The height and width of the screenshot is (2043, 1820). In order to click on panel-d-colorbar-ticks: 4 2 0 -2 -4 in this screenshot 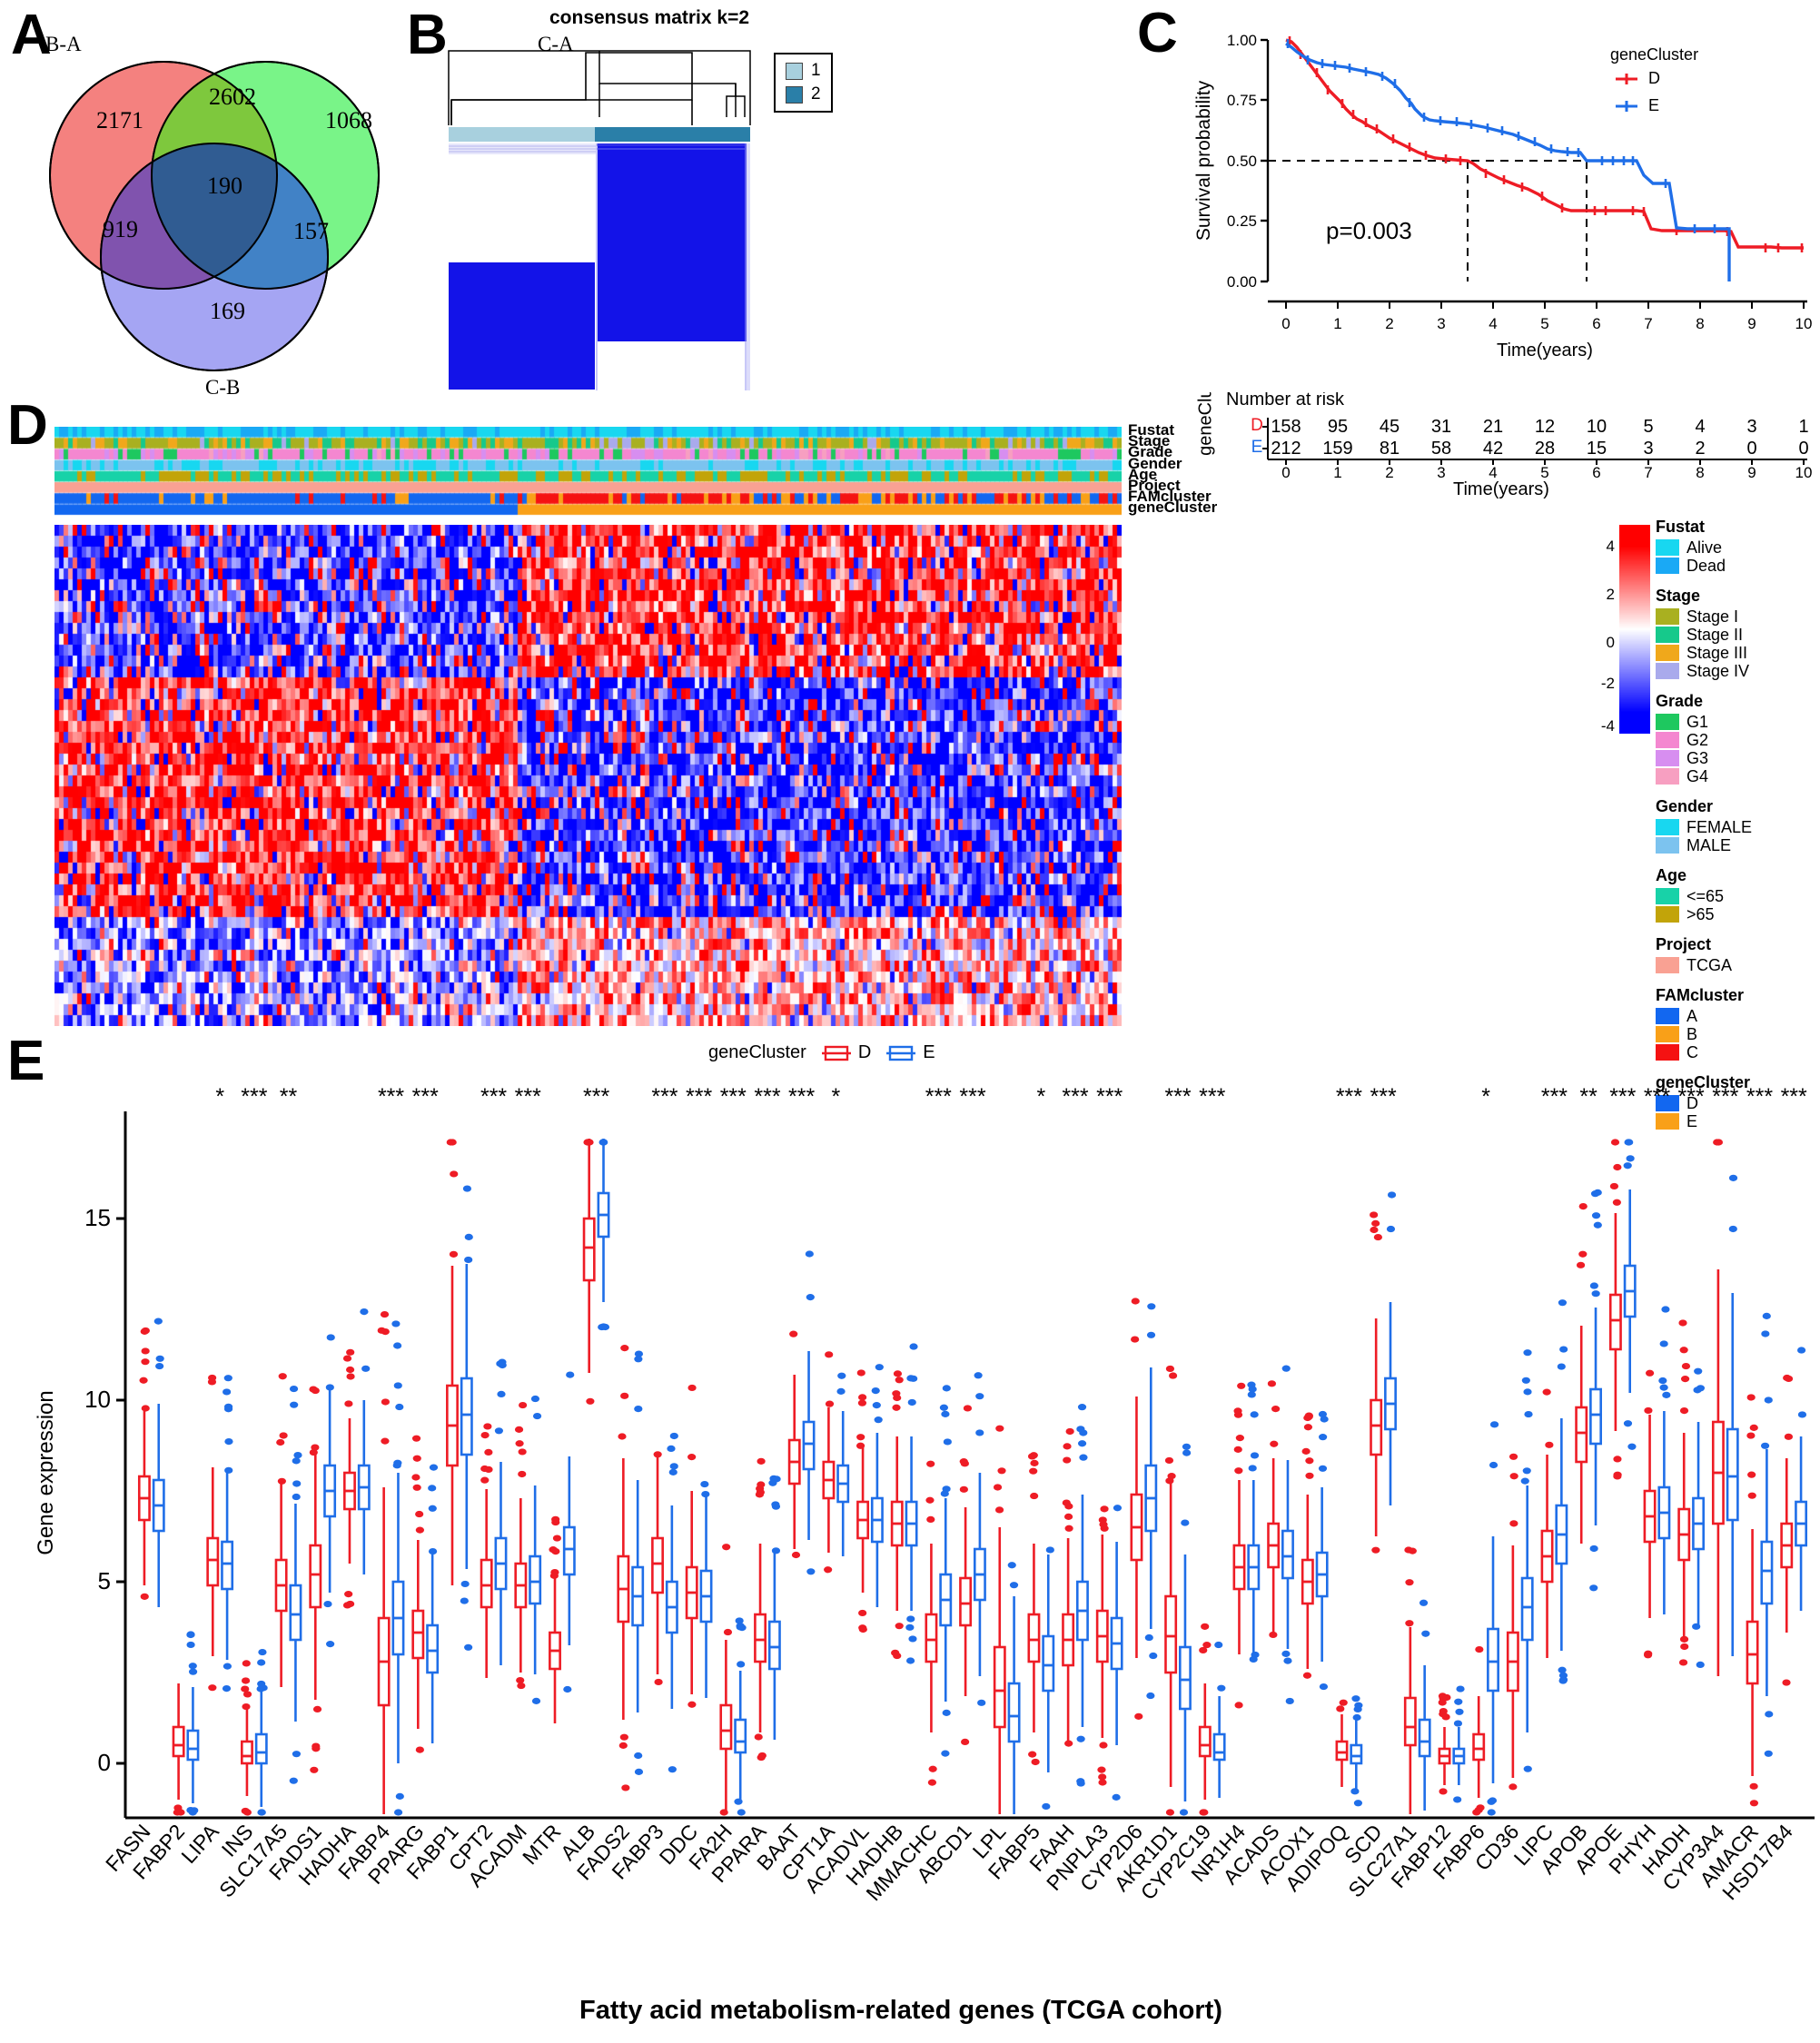, I will do `click(1602, 630)`.